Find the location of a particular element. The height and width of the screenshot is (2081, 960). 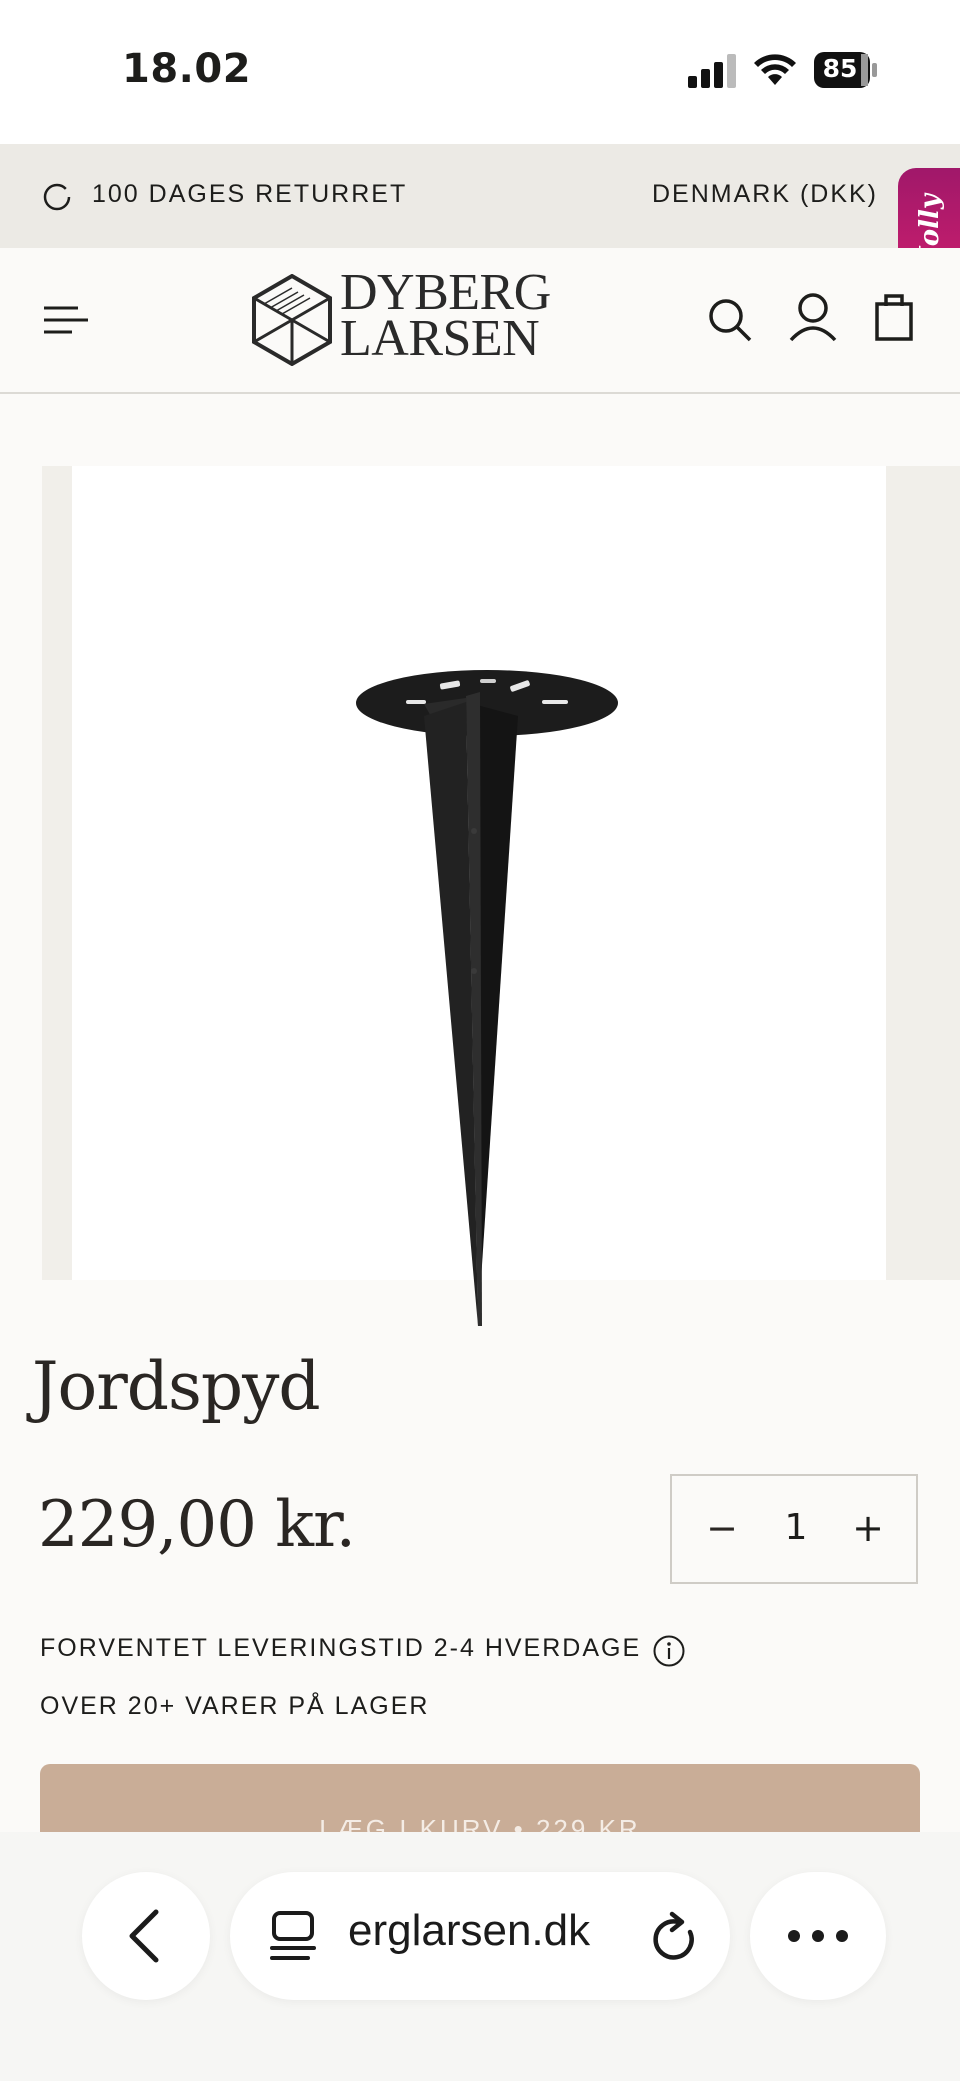

quantity-increase-button: + is located at coordinates (868, 1528).